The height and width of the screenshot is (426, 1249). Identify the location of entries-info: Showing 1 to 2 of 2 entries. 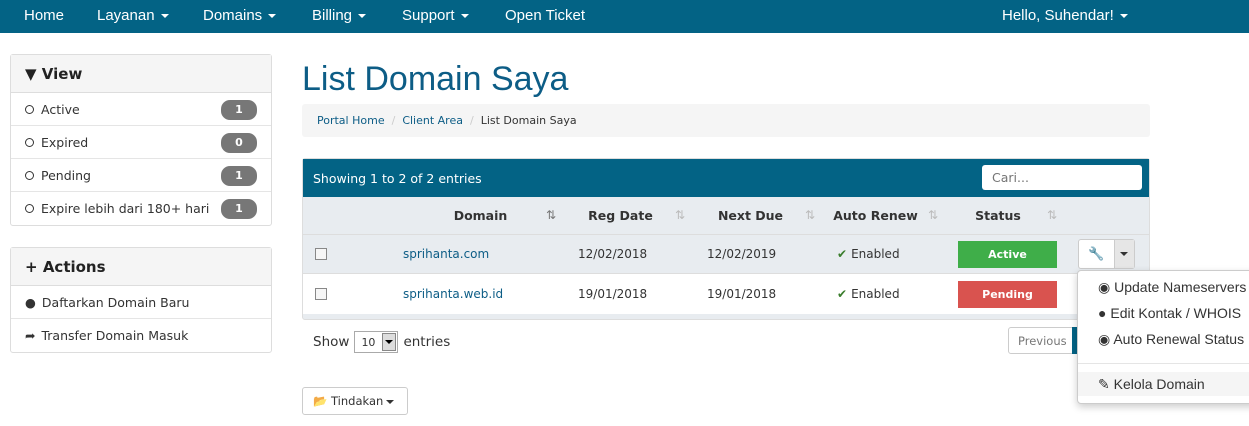
(397, 178).